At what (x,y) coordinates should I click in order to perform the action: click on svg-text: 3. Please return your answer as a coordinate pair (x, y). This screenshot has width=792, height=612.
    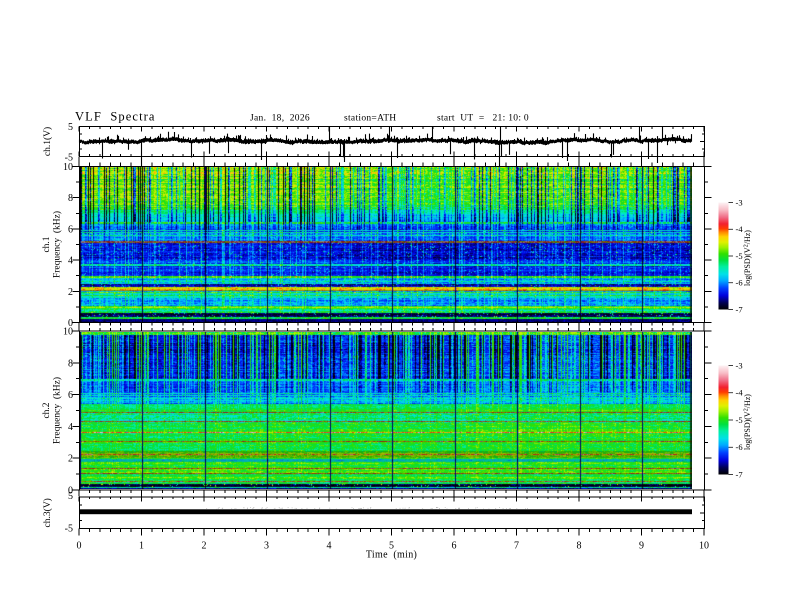
    Looking at the image, I should click on (266, 546).